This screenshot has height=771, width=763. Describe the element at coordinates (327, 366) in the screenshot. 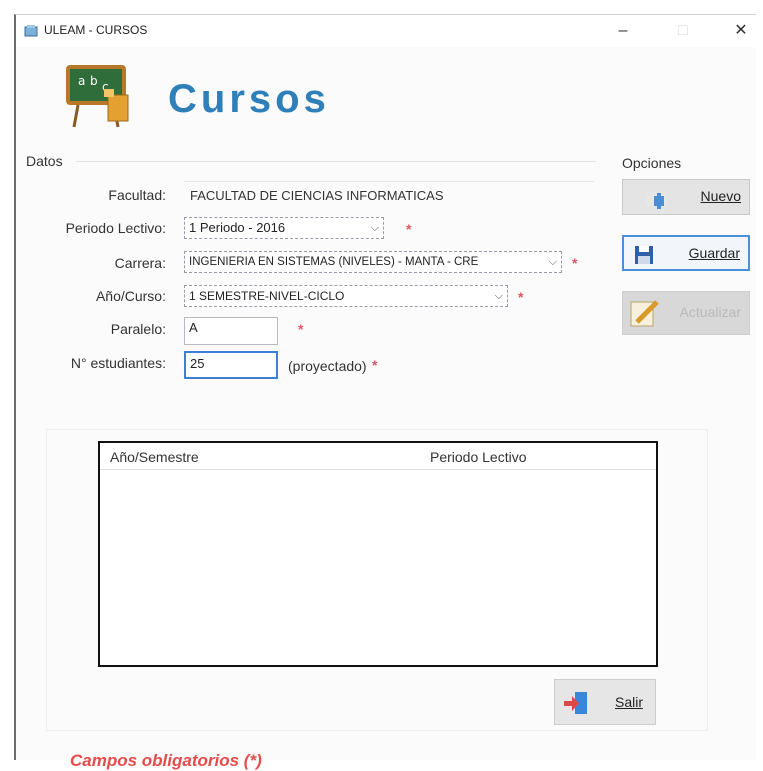

I see `proyectado-label: (proyectado)` at that location.